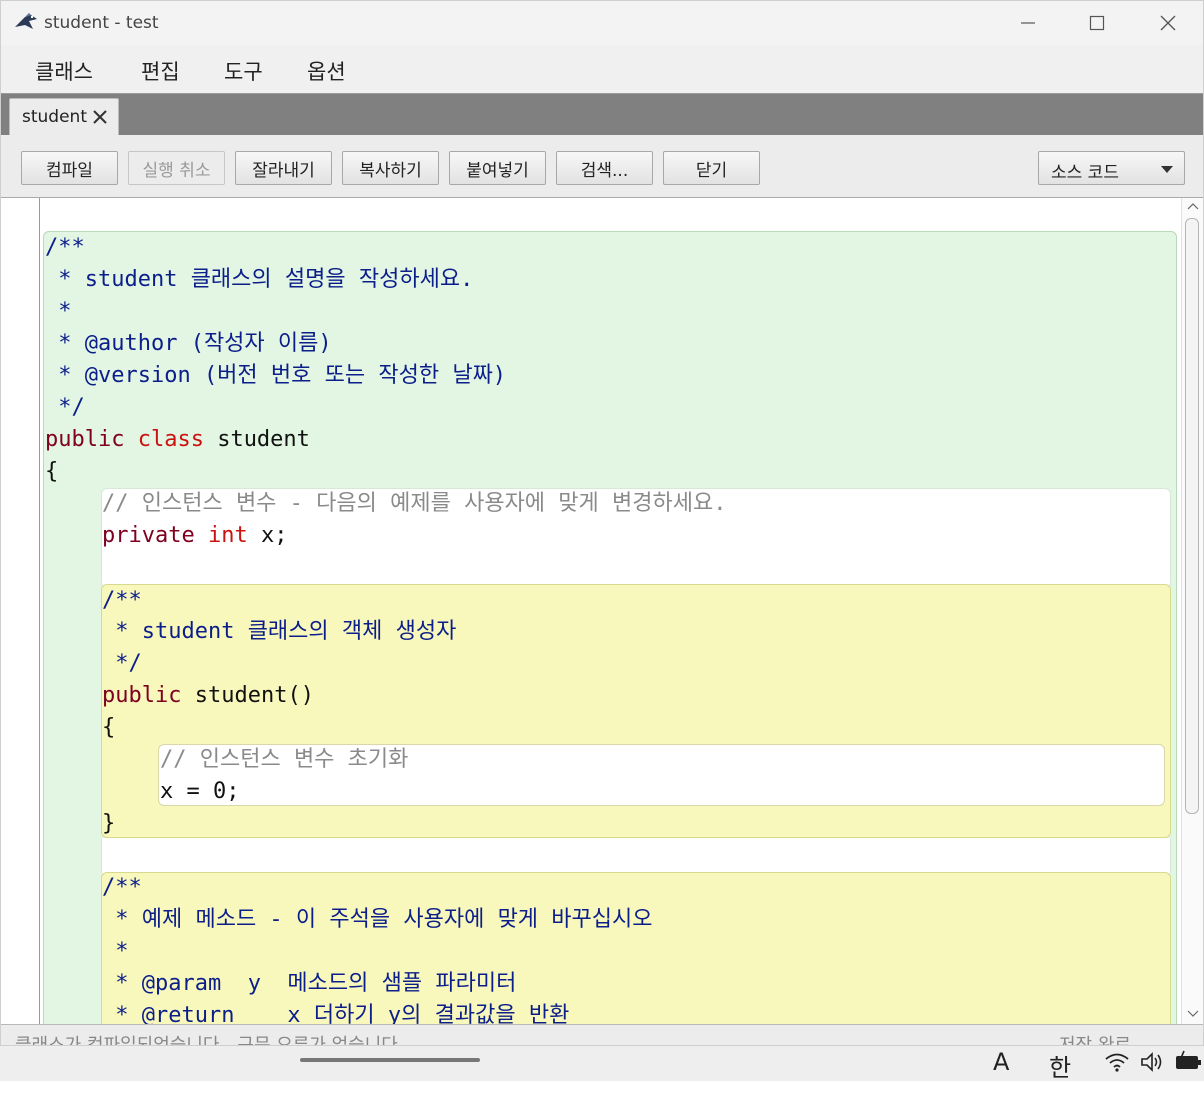 Image resolution: width=1204 pixels, height=1097 pixels. I want to click on cut-button: 잘라내기, so click(283, 168).